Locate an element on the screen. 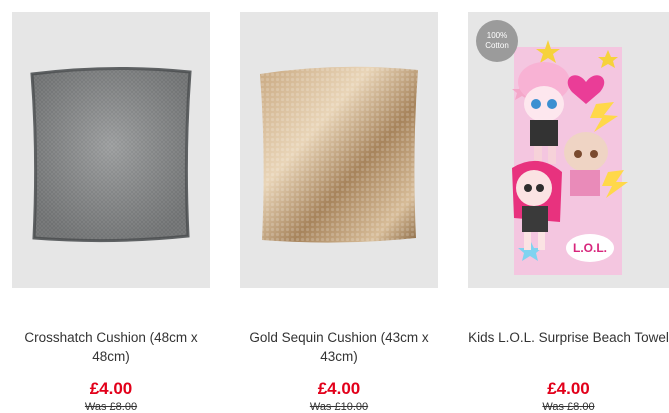 The image size is (669, 413). svg-text: L.O.L. is located at coordinates (590, 248).